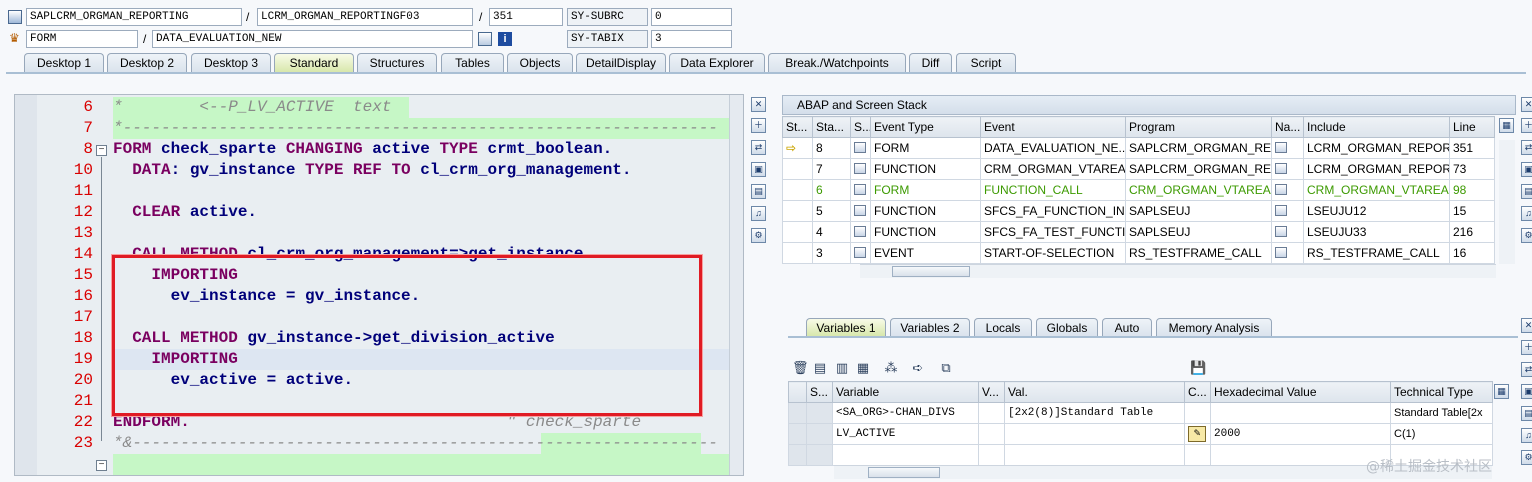 The height and width of the screenshot is (482, 1532). What do you see at coordinates (1003, 327) in the screenshot?
I see `tab-locals: Locals` at bounding box center [1003, 327].